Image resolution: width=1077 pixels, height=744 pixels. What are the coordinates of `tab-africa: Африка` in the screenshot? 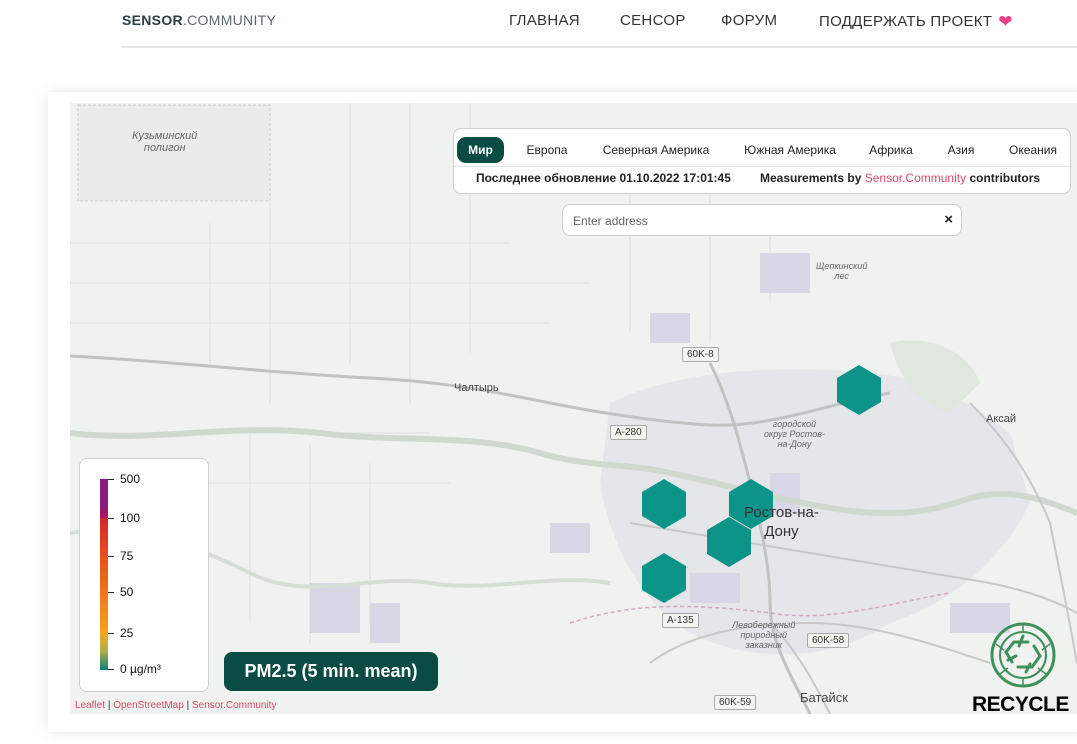 It's located at (891, 150).